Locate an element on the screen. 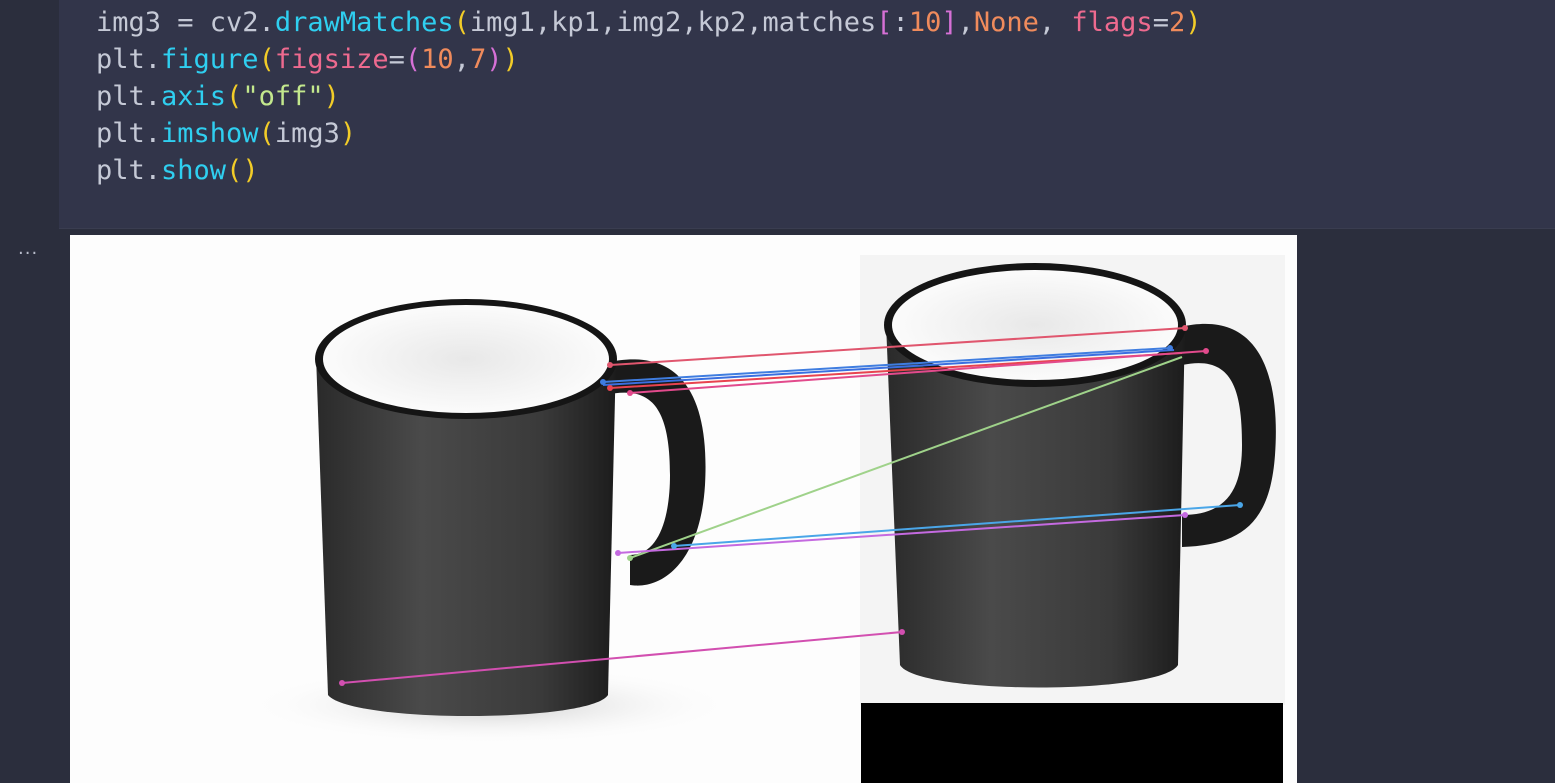 This screenshot has width=1555, height=783. code-token: img3 = cv2. is located at coordinates (185, 22).